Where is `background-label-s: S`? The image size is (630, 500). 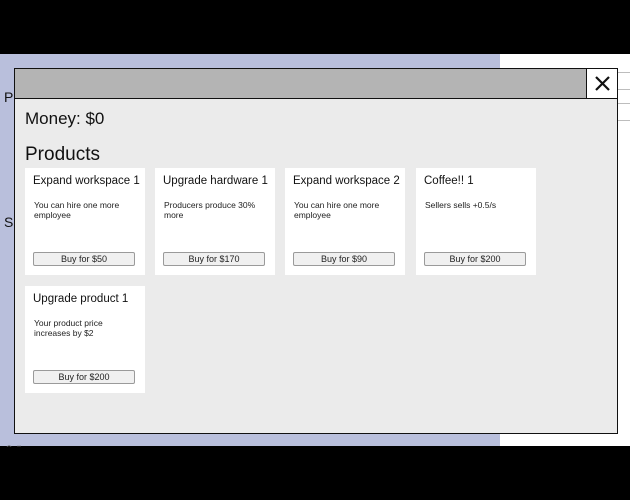 background-label-s: S is located at coordinates (9, 222).